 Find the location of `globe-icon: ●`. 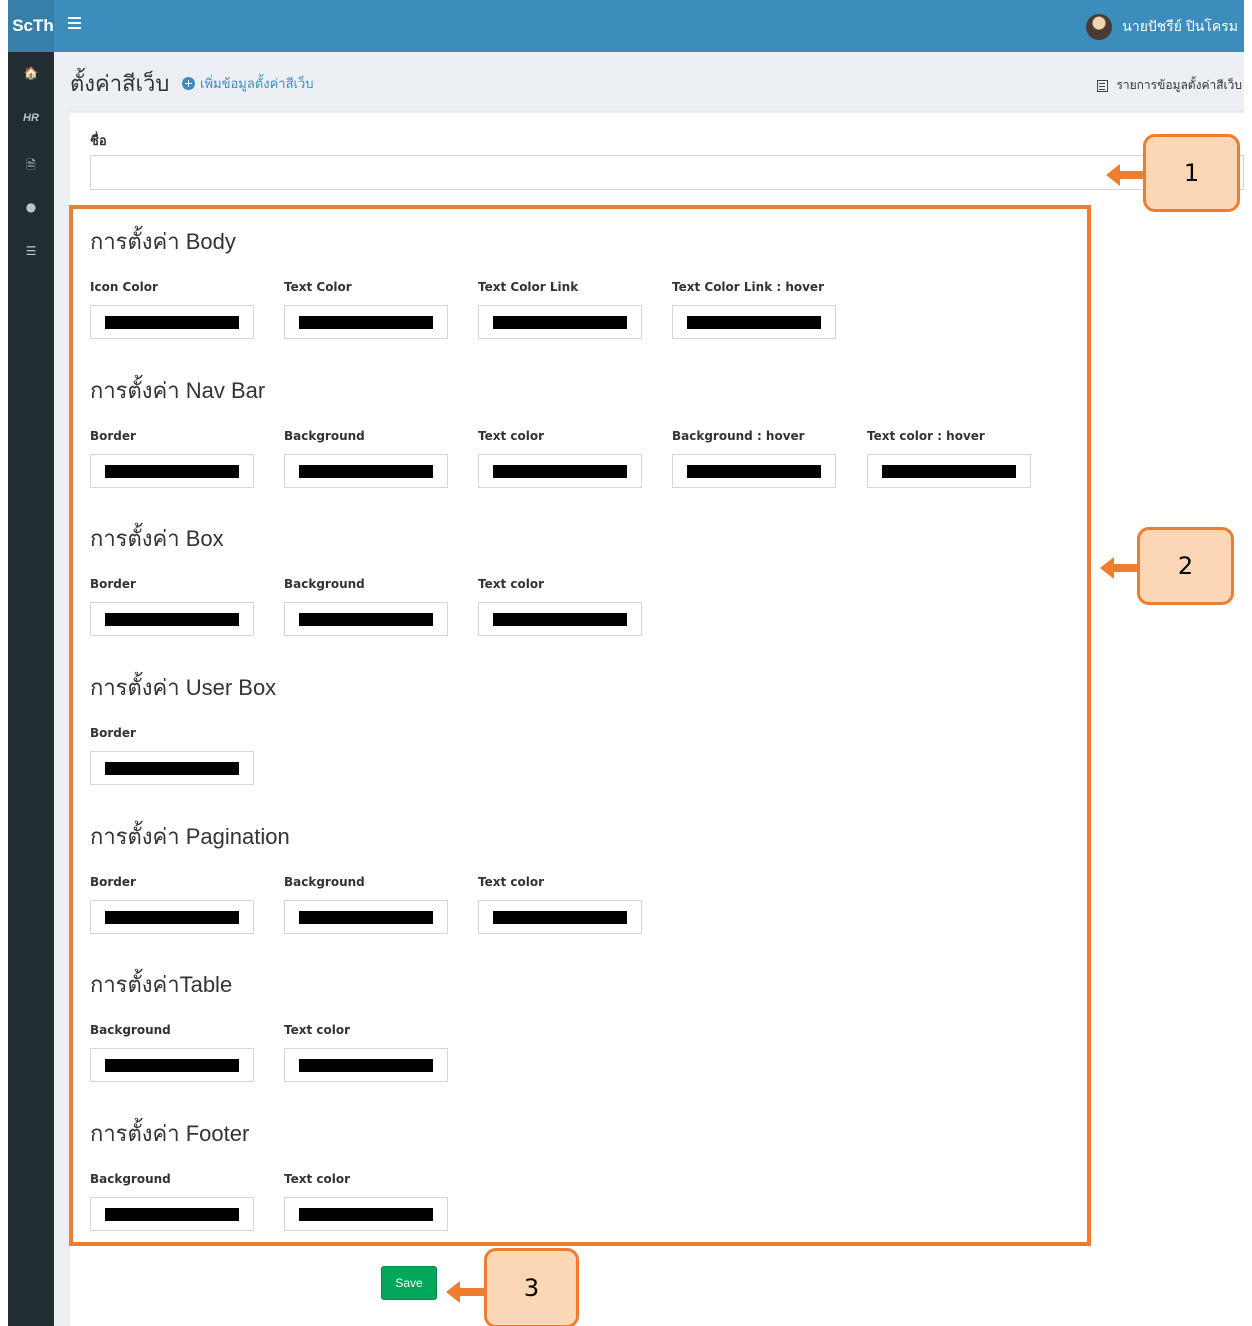

globe-icon: ● is located at coordinates (31, 207).